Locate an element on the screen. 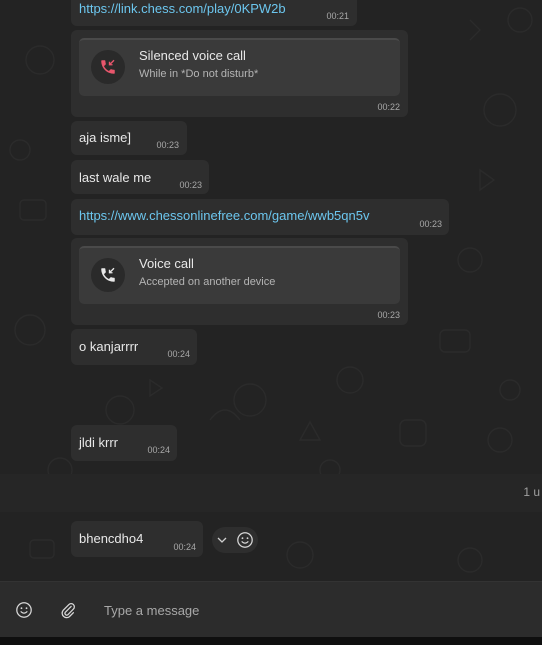 The height and width of the screenshot is (645, 542). paperclip-icon is located at coordinates (68, 610).